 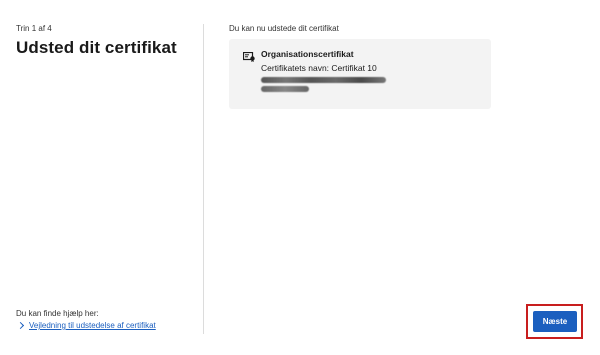 I want to click on guide-link: Vejledning til udstedelse af certifikat, so click(x=108, y=325).